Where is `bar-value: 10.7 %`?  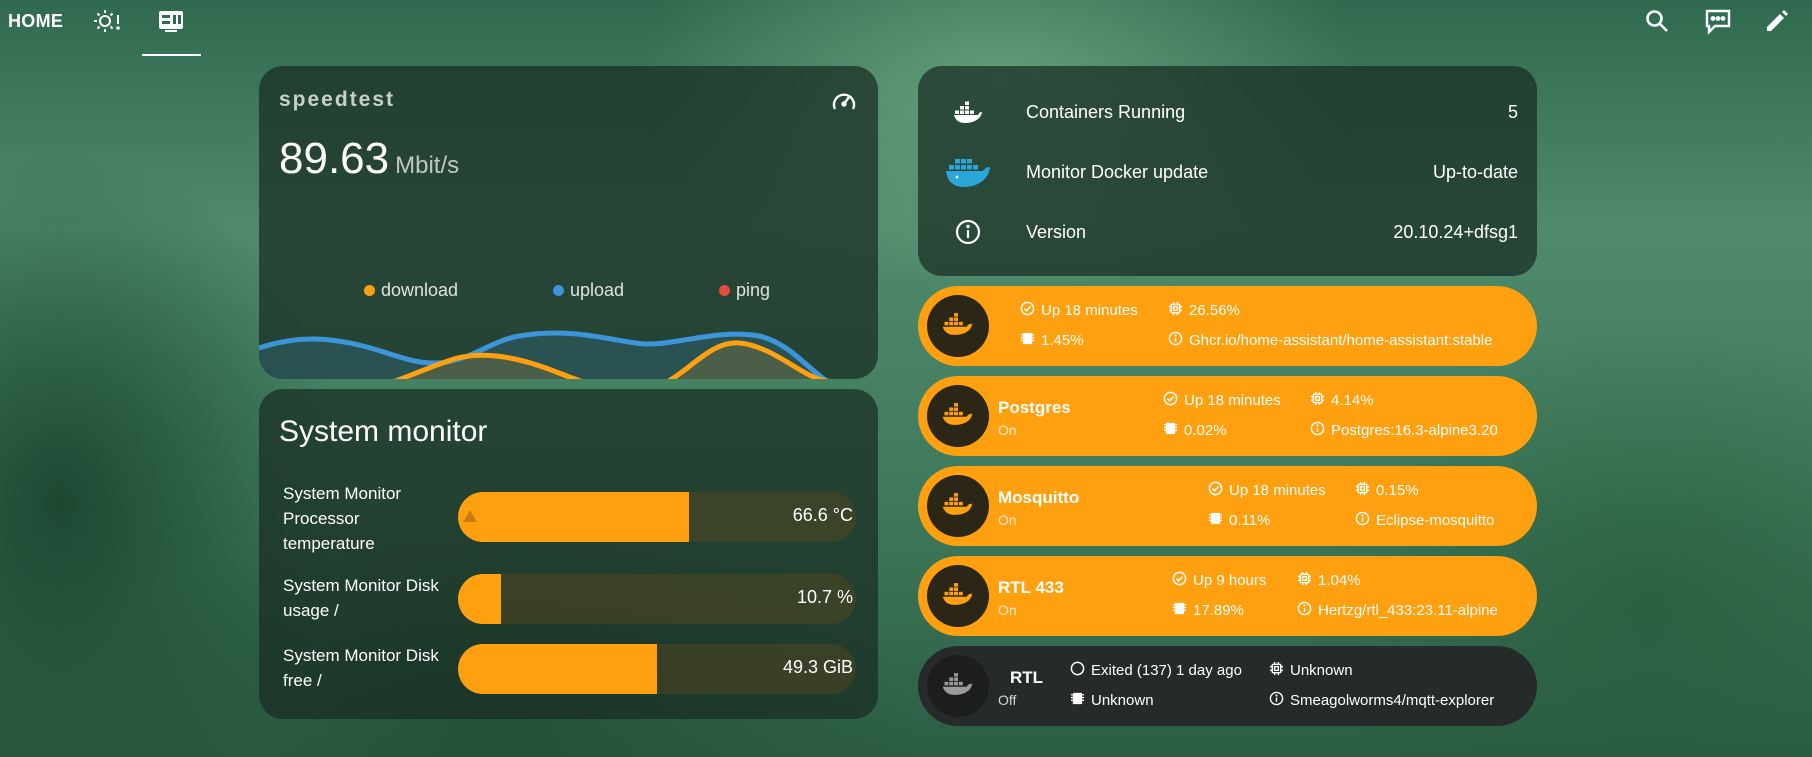 bar-value: 10.7 % is located at coordinates (824, 597).